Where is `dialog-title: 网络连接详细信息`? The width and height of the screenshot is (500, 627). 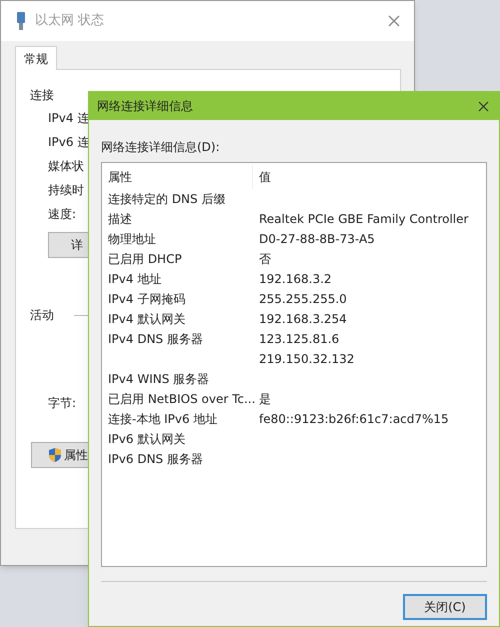
dialog-title: 网络连接详细信息 is located at coordinates (145, 106).